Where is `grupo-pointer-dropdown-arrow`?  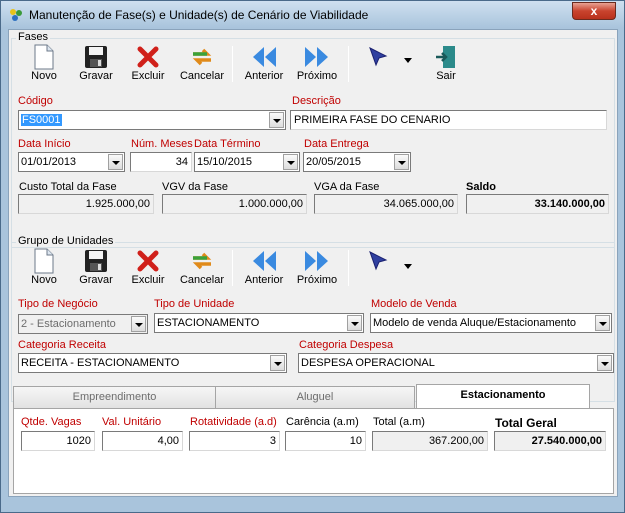 grupo-pointer-dropdown-arrow is located at coordinates (408, 267).